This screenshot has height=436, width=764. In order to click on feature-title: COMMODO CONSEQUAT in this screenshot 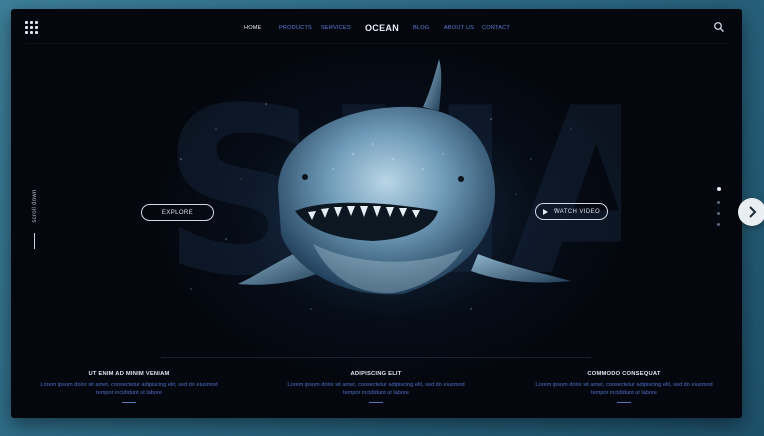, I will do `click(624, 374)`.